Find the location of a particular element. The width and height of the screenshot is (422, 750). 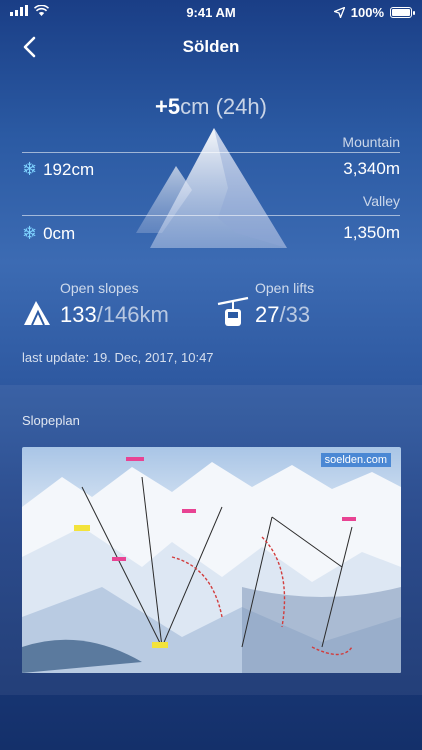

page-title: Sölden is located at coordinates (211, 46).